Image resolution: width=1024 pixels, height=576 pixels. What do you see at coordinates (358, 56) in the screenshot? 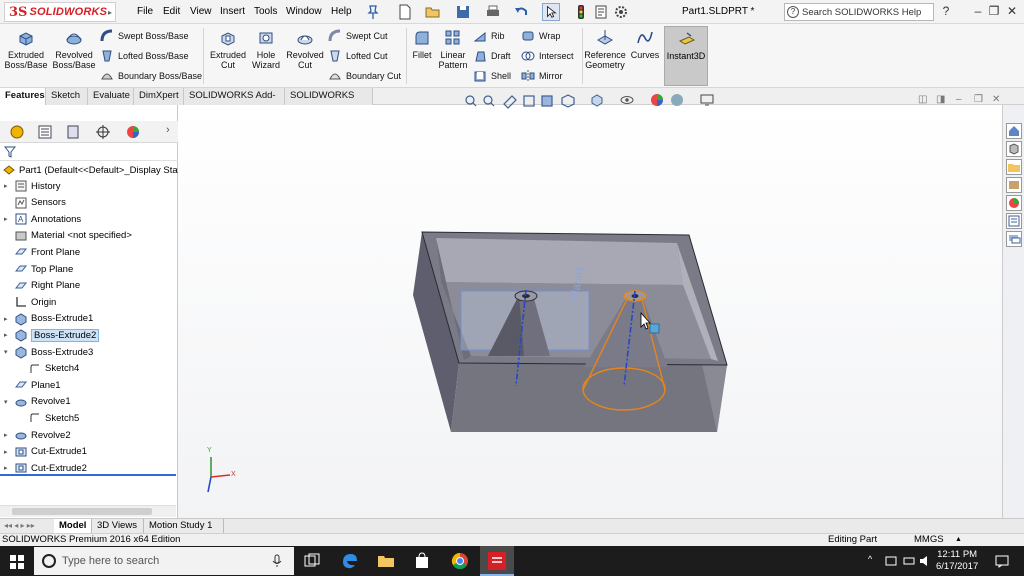
I see `lofted-cut-button: Lofted Cut` at bounding box center [358, 56].